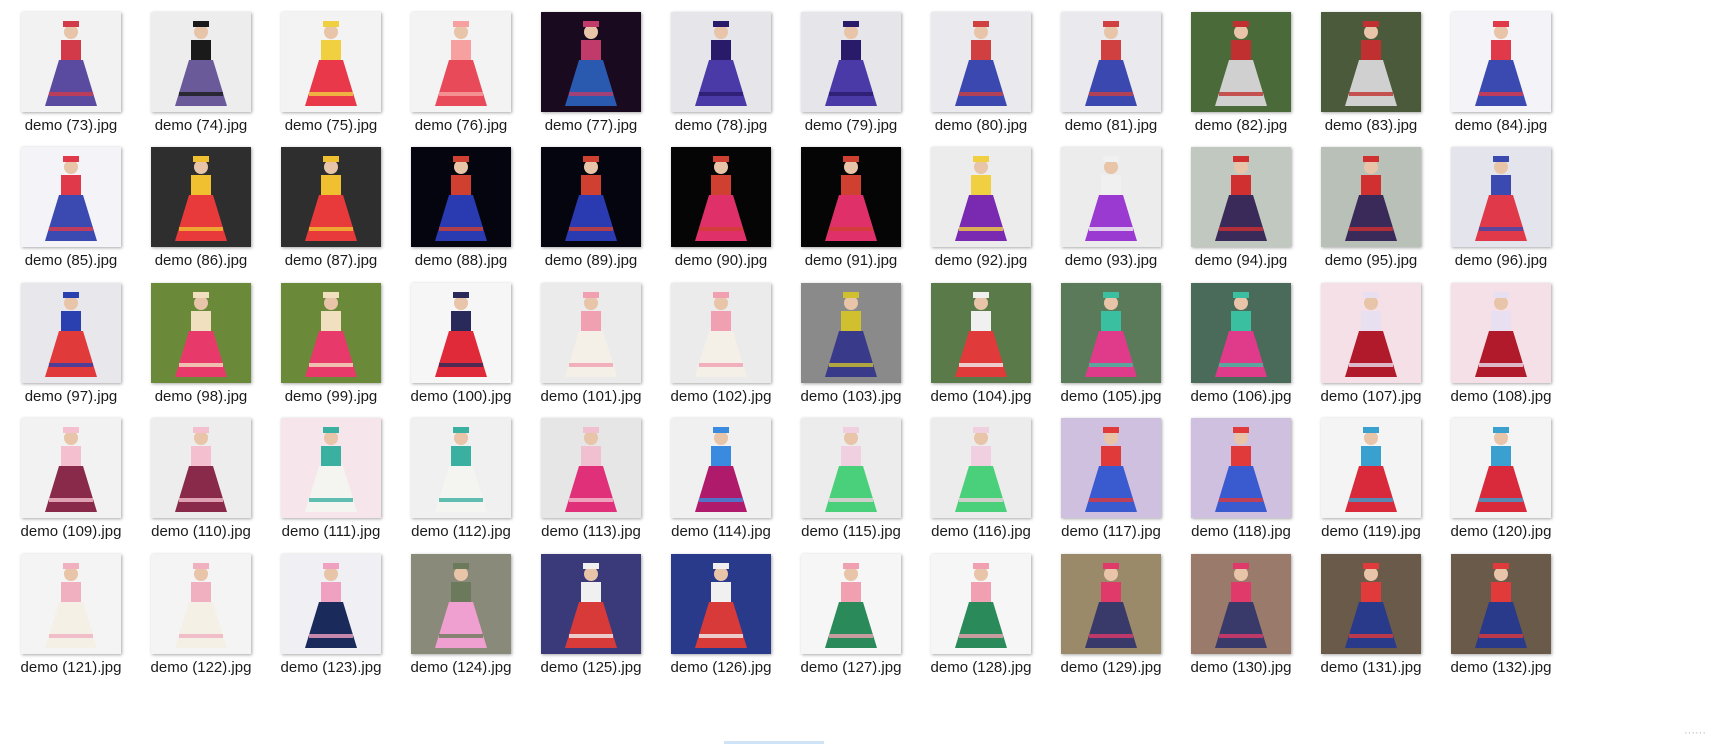 The height and width of the screenshot is (747, 1714). What do you see at coordinates (1111, 260) in the screenshot?
I see `file-name: demo (93).jpg` at bounding box center [1111, 260].